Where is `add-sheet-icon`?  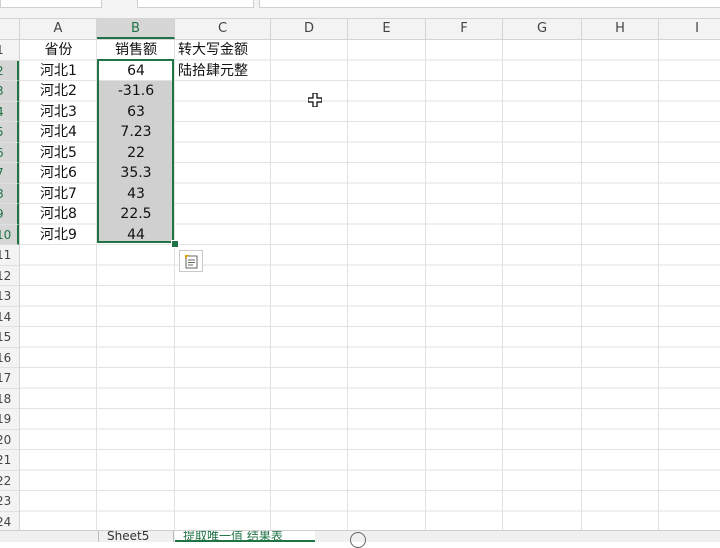 add-sheet-icon is located at coordinates (358, 540).